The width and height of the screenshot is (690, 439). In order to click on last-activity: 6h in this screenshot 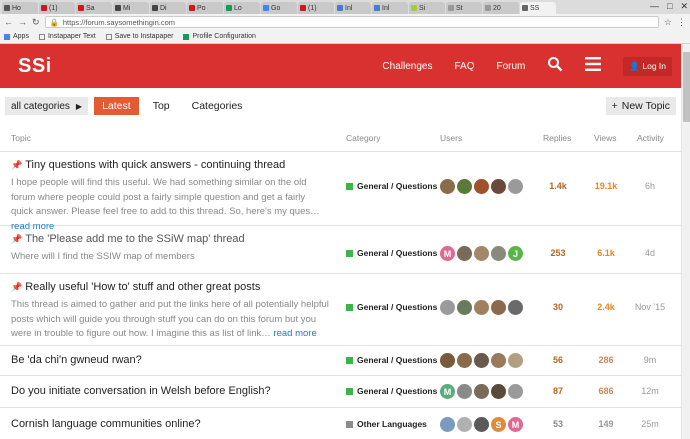, I will do `click(650, 186)`.